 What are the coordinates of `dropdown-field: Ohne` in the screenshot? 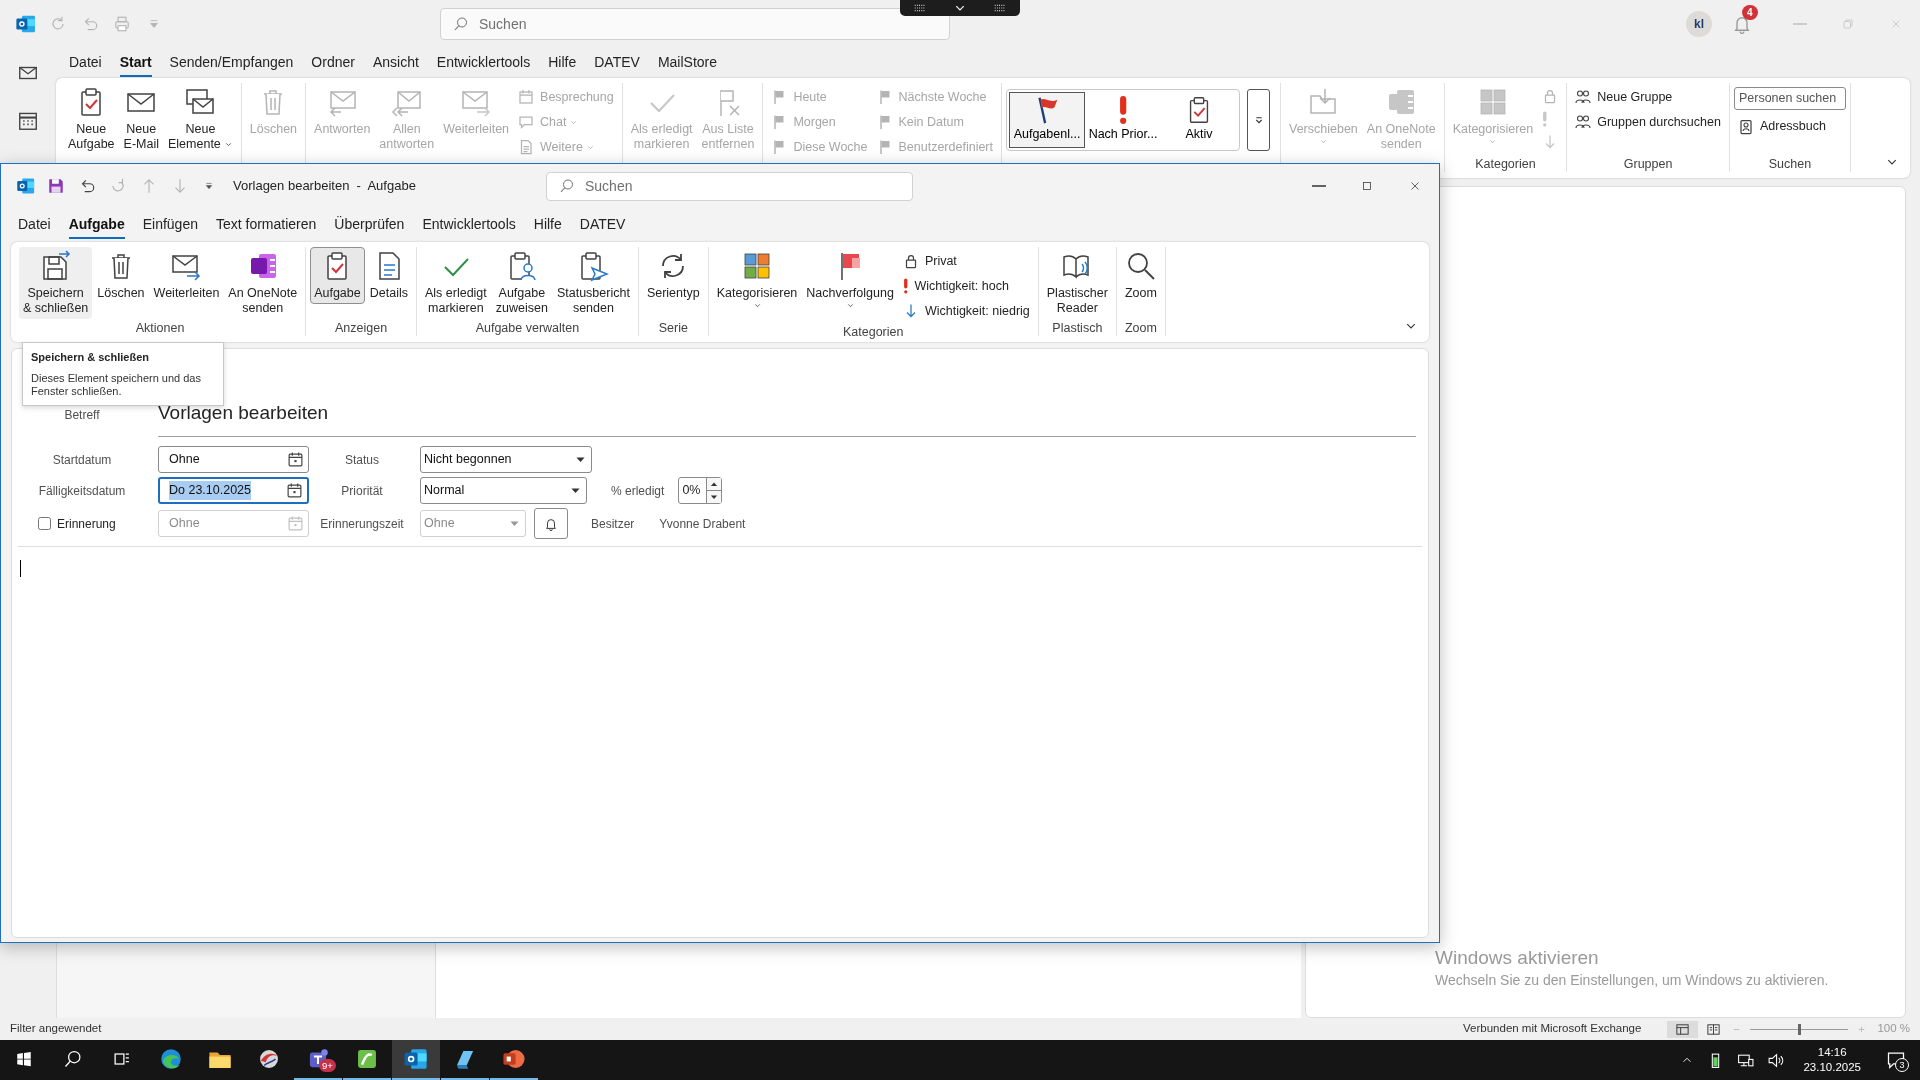 It's located at (473, 523).